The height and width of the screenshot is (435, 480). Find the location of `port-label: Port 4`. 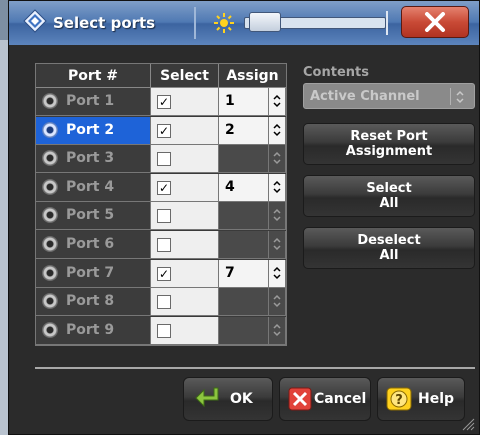

port-label: Port 4 is located at coordinates (90, 186).